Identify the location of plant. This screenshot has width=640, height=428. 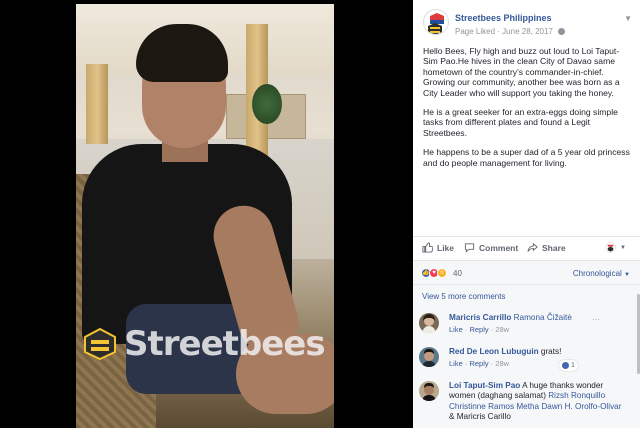
(267, 104).